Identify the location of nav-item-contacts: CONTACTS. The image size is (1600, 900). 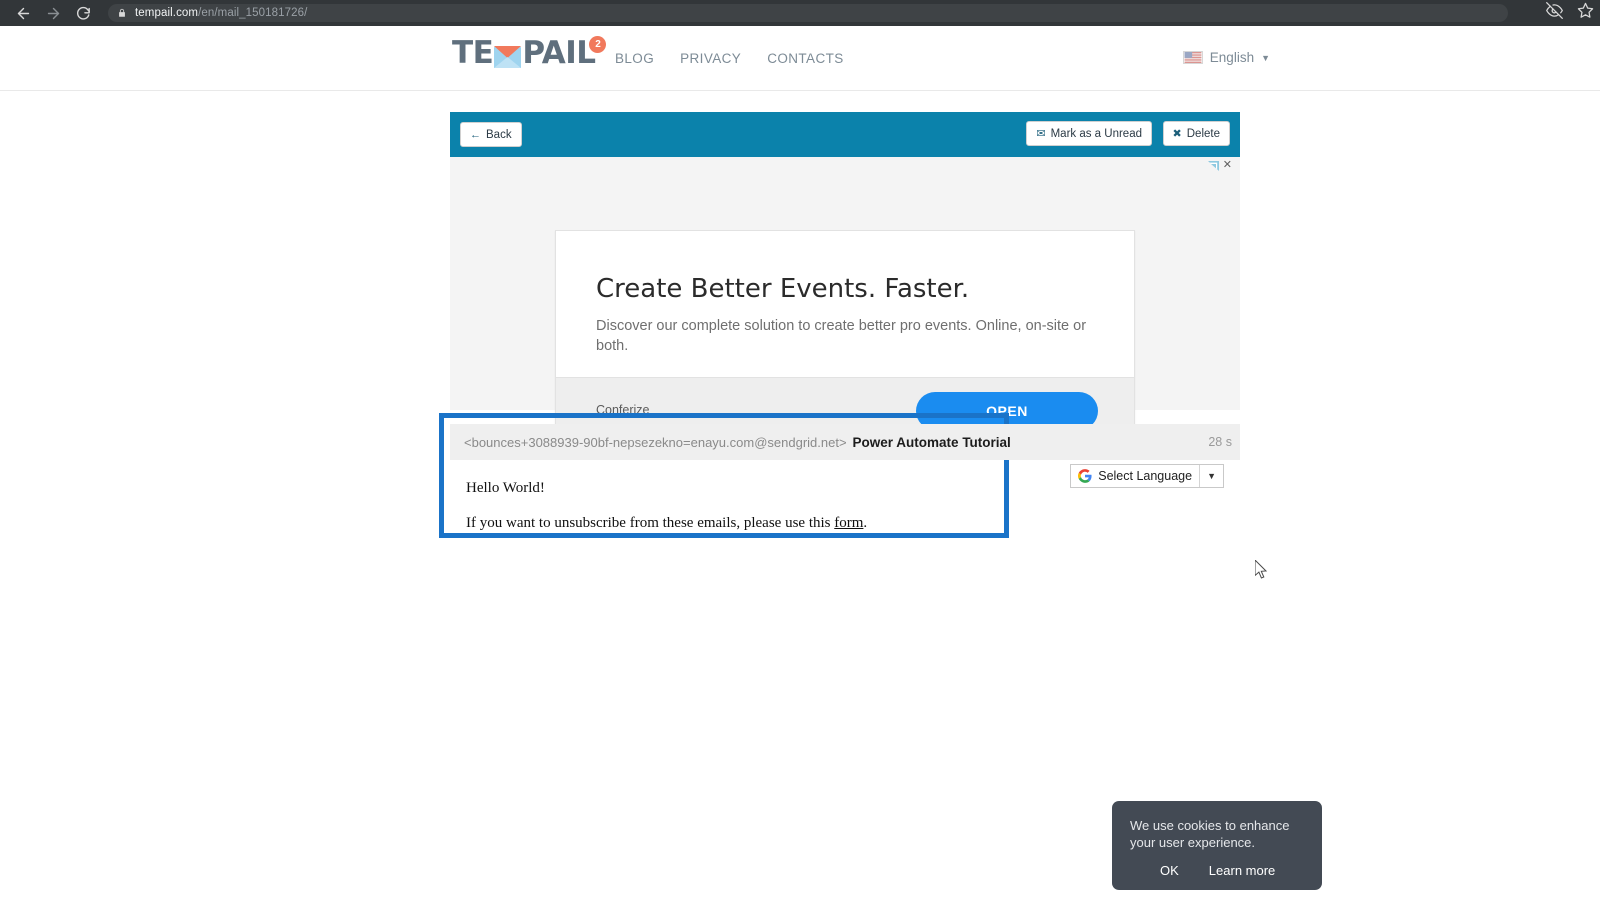
(805, 58).